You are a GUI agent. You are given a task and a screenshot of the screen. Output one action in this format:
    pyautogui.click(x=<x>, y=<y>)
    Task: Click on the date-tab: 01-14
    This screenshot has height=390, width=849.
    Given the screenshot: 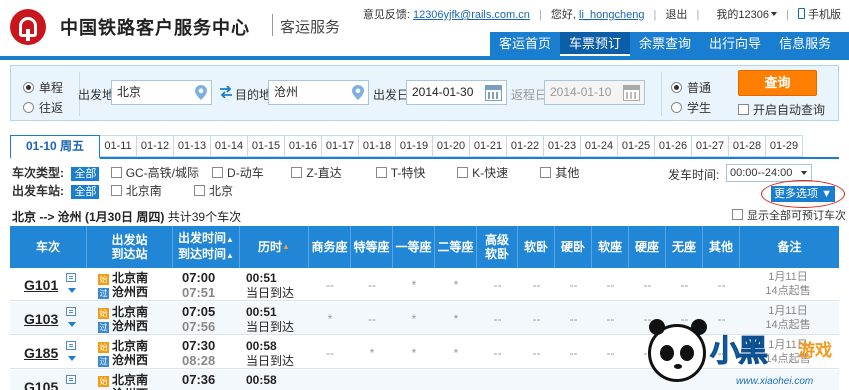 What is the action you would take?
    pyautogui.click(x=229, y=146)
    